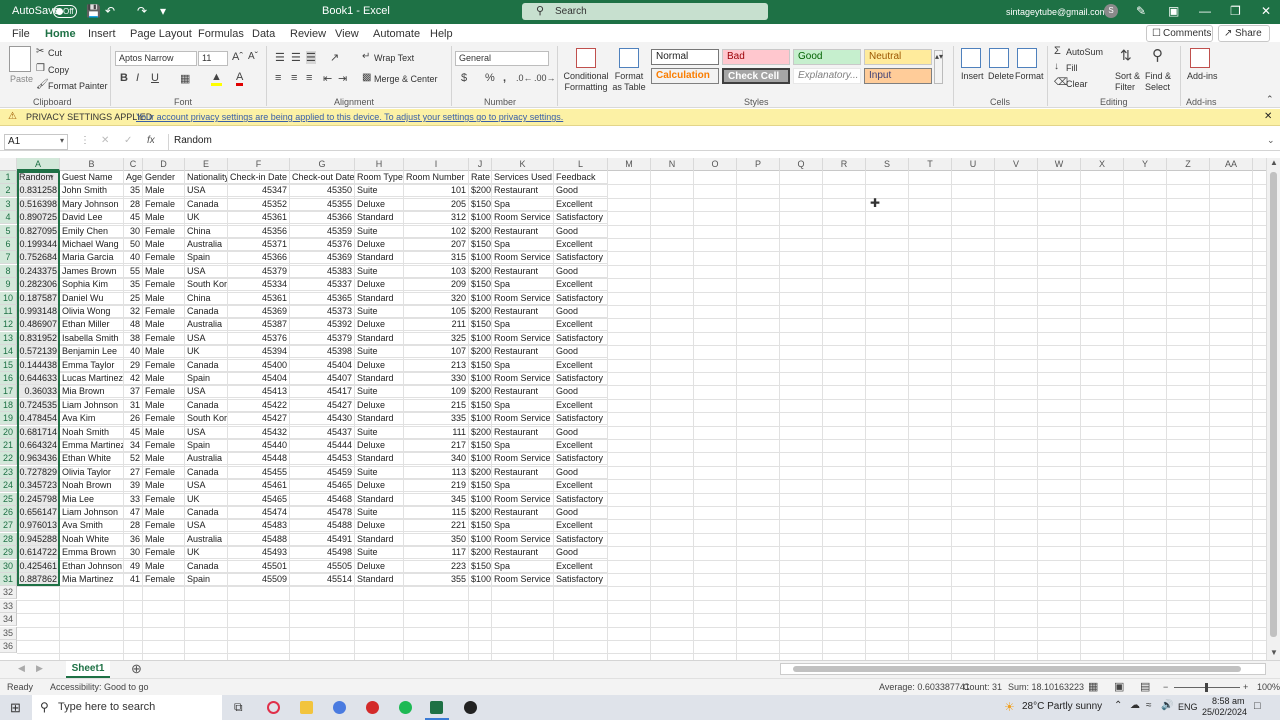 This screenshot has width=1280, height=720. Describe the element at coordinates (1188, 164) in the screenshot. I see `column-header: Z` at that location.